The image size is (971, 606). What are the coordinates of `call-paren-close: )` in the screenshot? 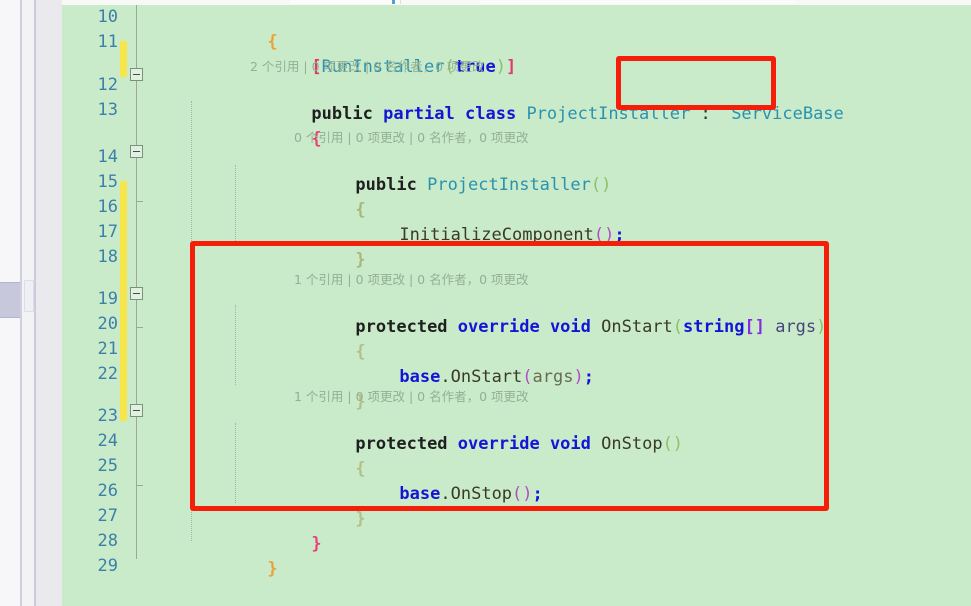 It's located at (609, 235).